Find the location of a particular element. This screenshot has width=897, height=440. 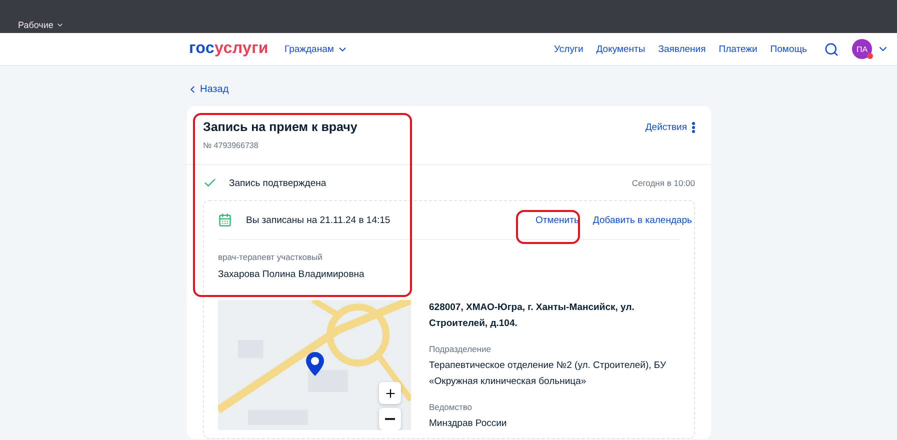

nav-link: Документы is located at coordinates (621, 49).